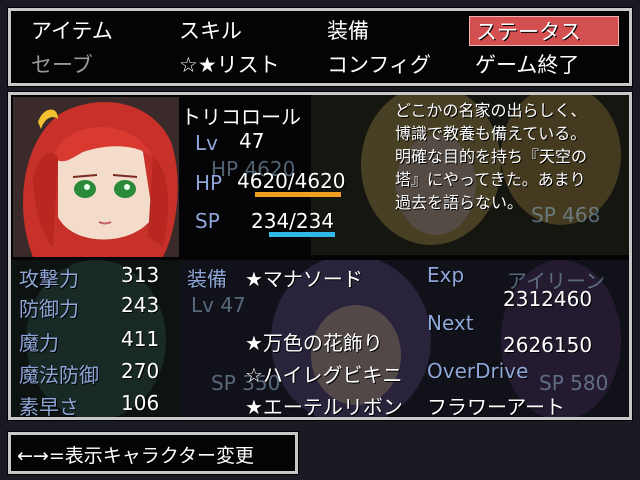  What do you see at coordinates (229, 65) in the screenshot?
I see `menu-item-star-list: ☆★リスト` at bounding box center [229, 65].